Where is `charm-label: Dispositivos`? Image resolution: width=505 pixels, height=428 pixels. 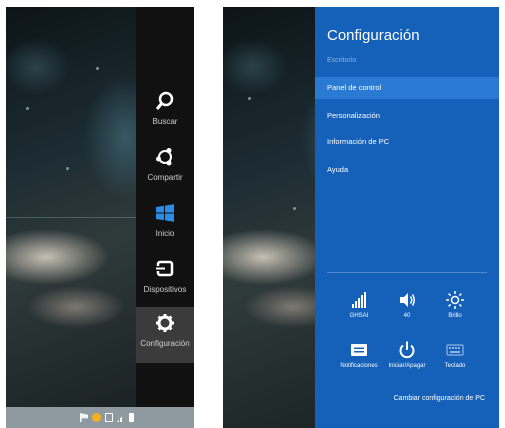 charm-label: Dispositivos is located at coordinates (165, 289).